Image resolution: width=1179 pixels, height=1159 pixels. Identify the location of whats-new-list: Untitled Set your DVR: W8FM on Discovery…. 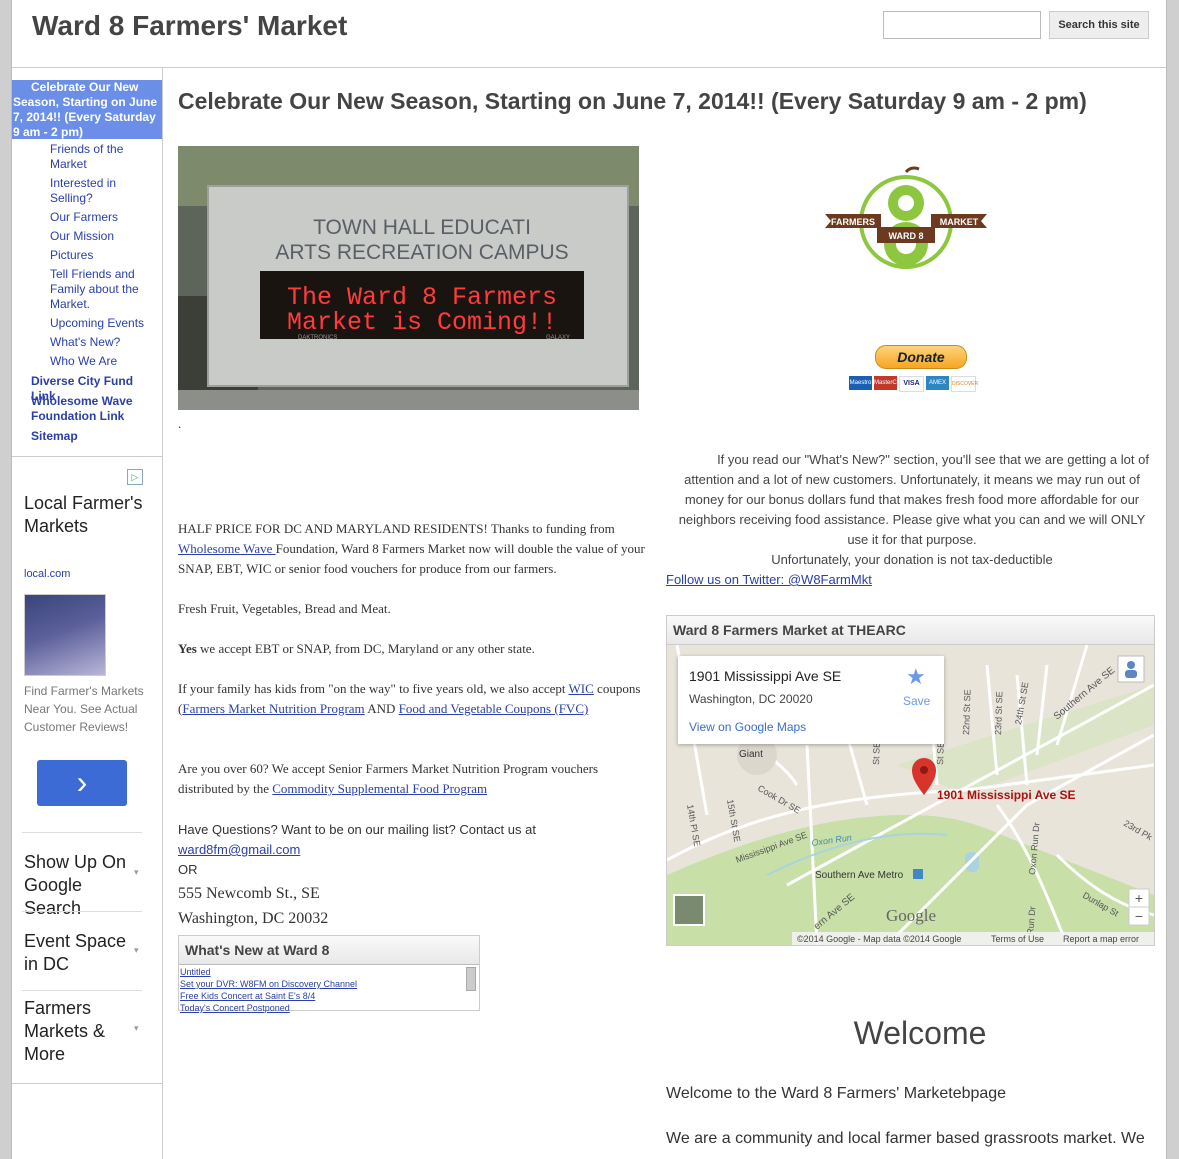
(268, 990).